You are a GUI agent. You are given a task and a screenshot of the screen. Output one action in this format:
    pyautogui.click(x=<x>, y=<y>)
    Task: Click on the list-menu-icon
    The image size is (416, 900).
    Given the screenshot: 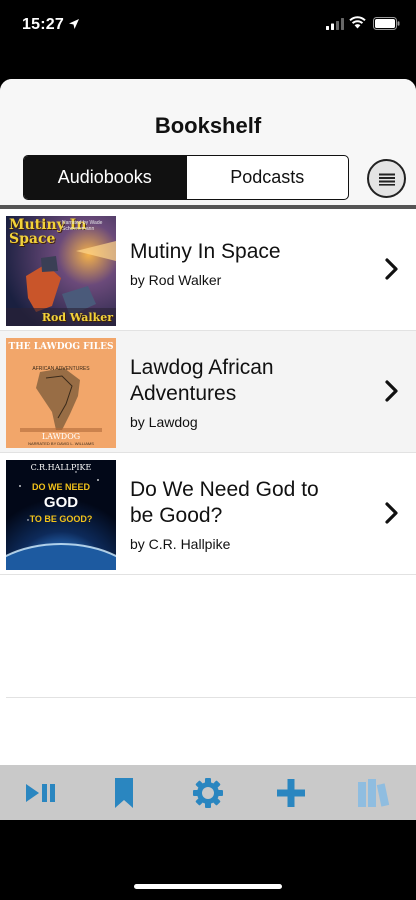 What is the action you would take?
    pyautogui.click(x=386, y=178)
    